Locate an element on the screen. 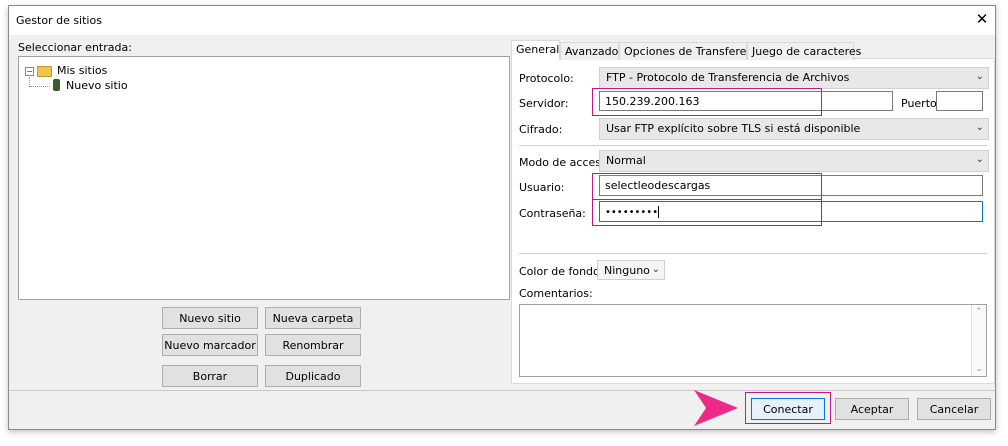 This screenshot has width=1008, height=446. password-label: Contraseña: is located at coordinates (552, 213).